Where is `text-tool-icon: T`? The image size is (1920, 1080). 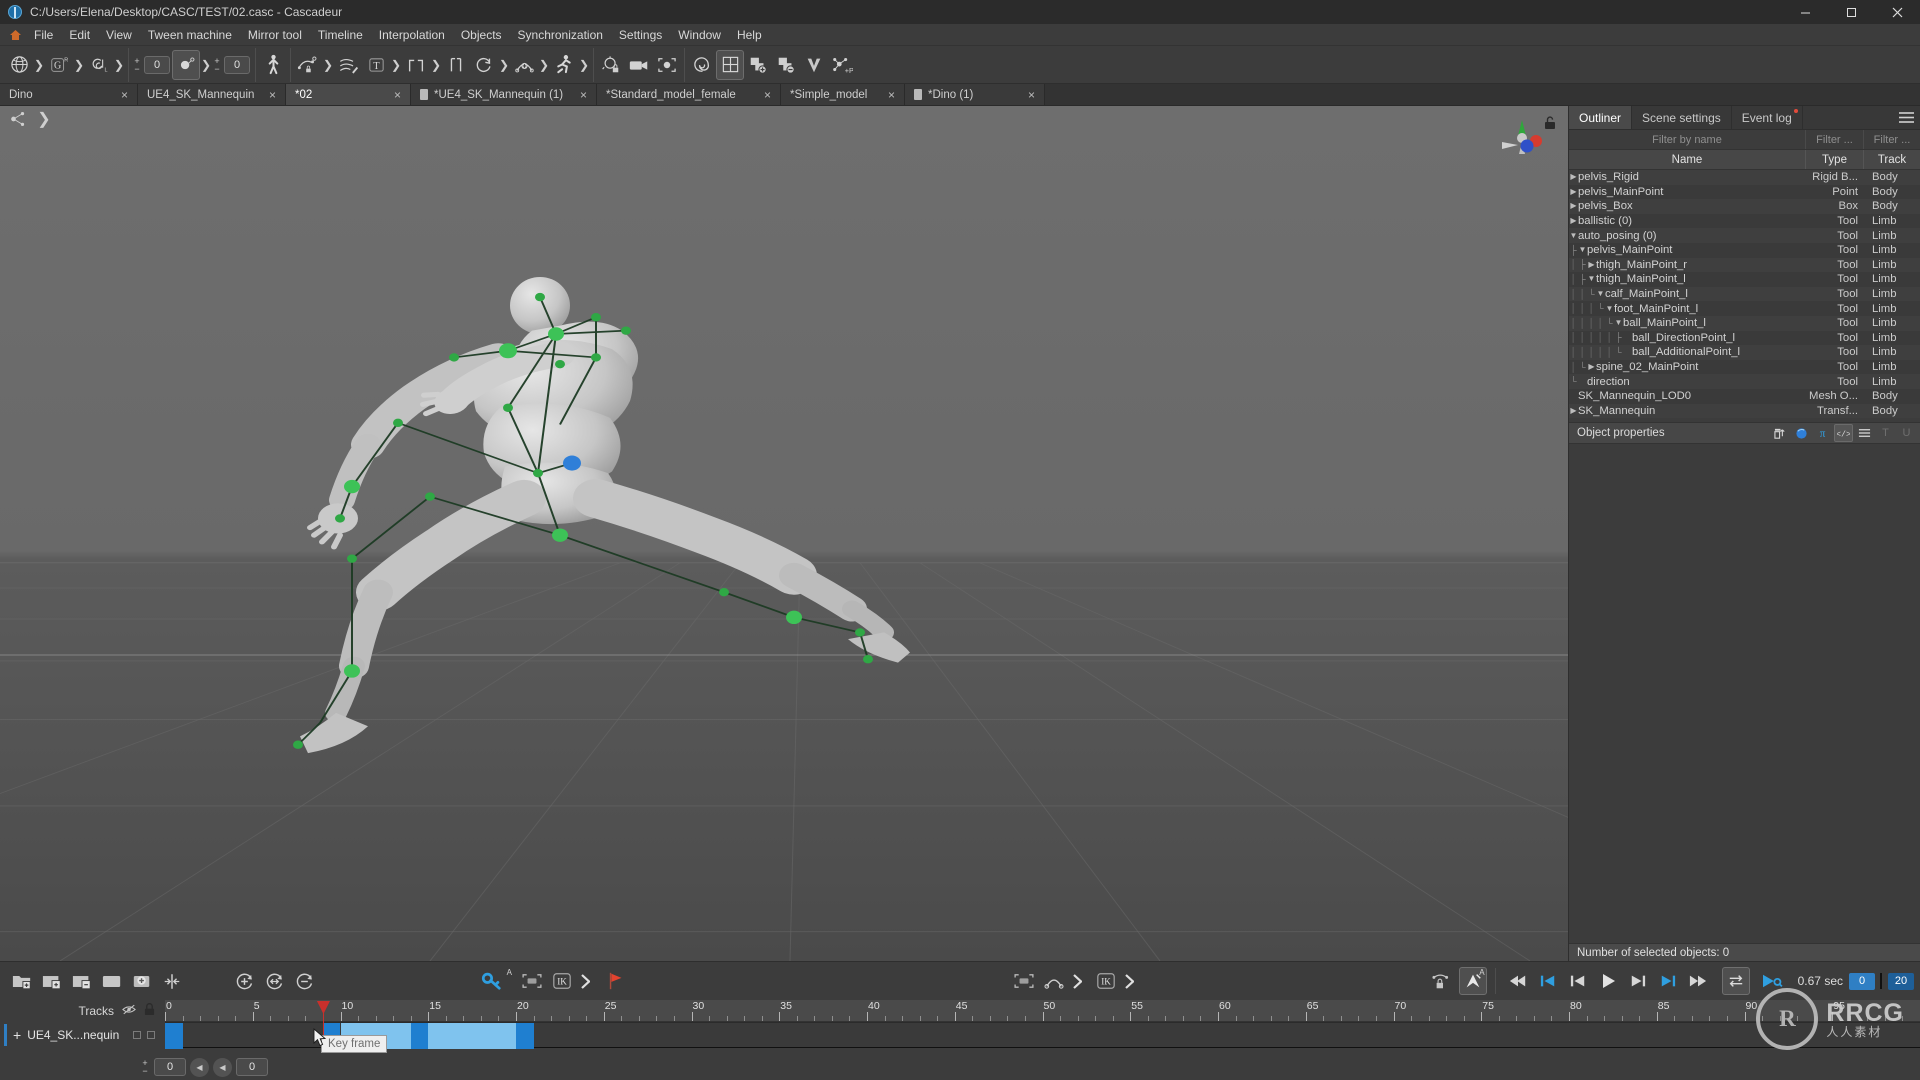
text-tool-icon: T is located at coordinates (376, 65).